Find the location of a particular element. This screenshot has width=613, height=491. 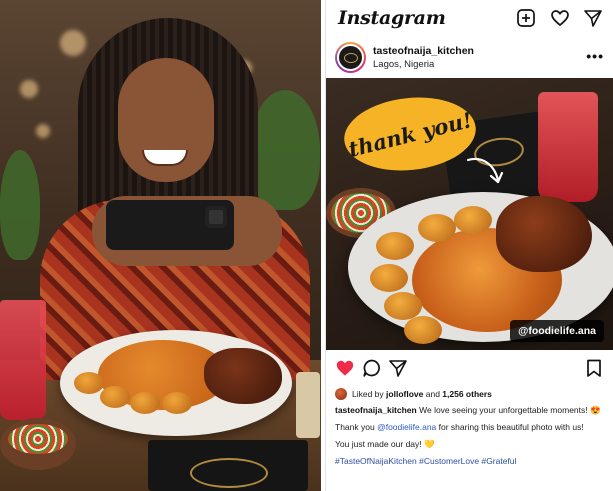

logo-seal-icon is located at coordinates (350, 57).